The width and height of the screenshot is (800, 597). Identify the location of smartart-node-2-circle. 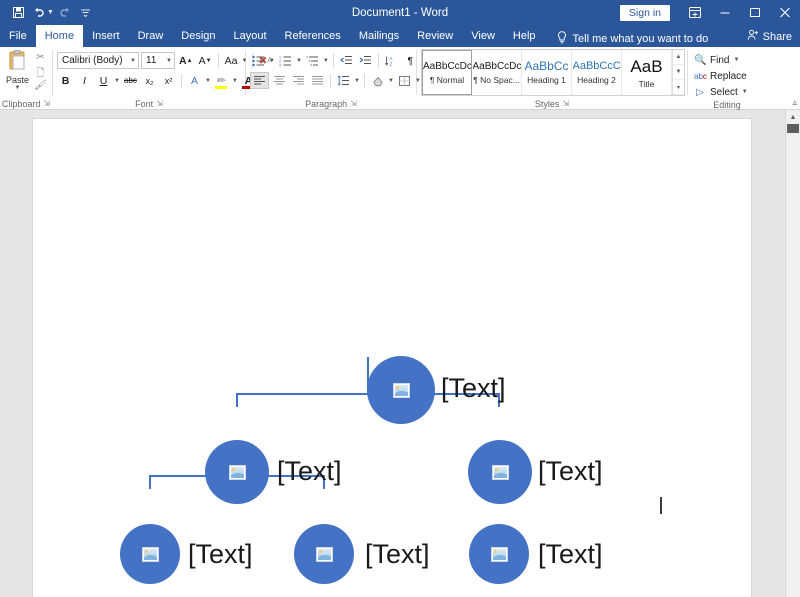
(237, 472).